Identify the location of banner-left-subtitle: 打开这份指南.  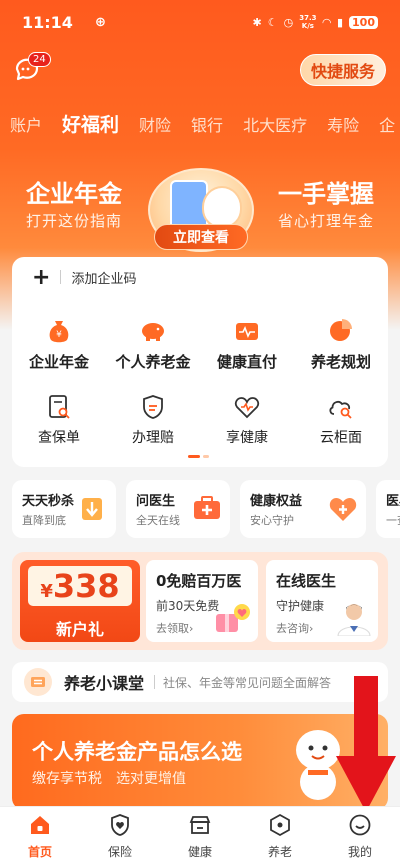
(74, 221).